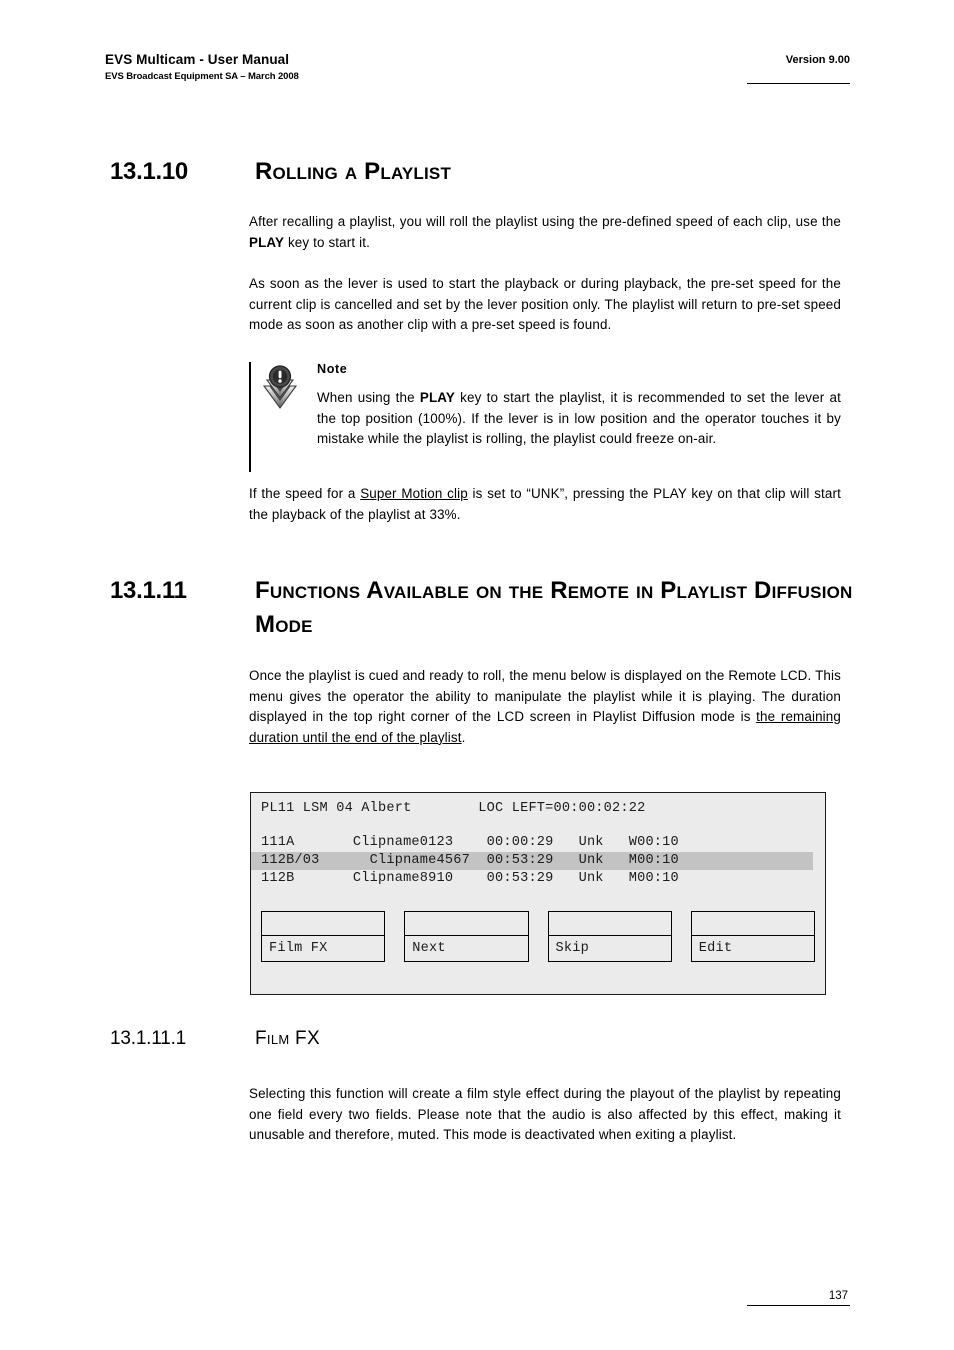 The width and height of the screenshot is (954, 1350). Describe the element at coordinates (795, 1298) in the screenshot. I see `page-footer: 137` at that location.